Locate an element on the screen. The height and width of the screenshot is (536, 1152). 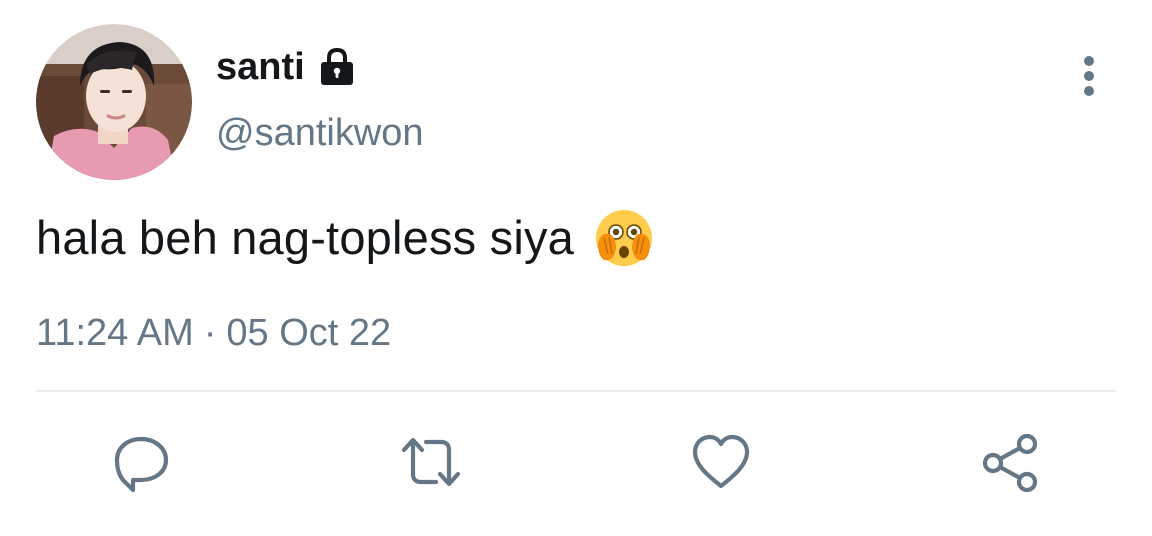
tweet-body: hala beh nag-topless siya is located at coordinates (345, 238).